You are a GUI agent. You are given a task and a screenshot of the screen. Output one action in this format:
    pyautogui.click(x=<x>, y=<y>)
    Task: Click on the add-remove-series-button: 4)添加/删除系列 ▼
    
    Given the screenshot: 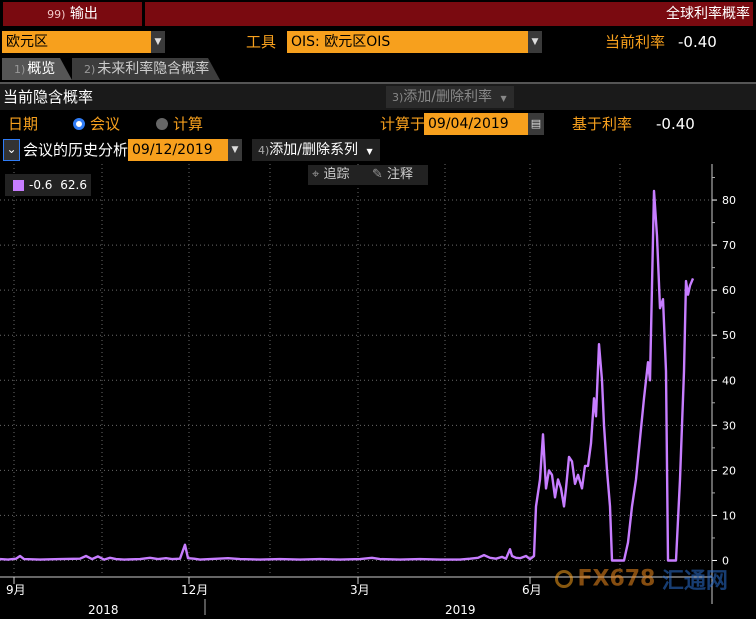 What is the action you would take?
    pyautogui.click(x=316, y=150)
    